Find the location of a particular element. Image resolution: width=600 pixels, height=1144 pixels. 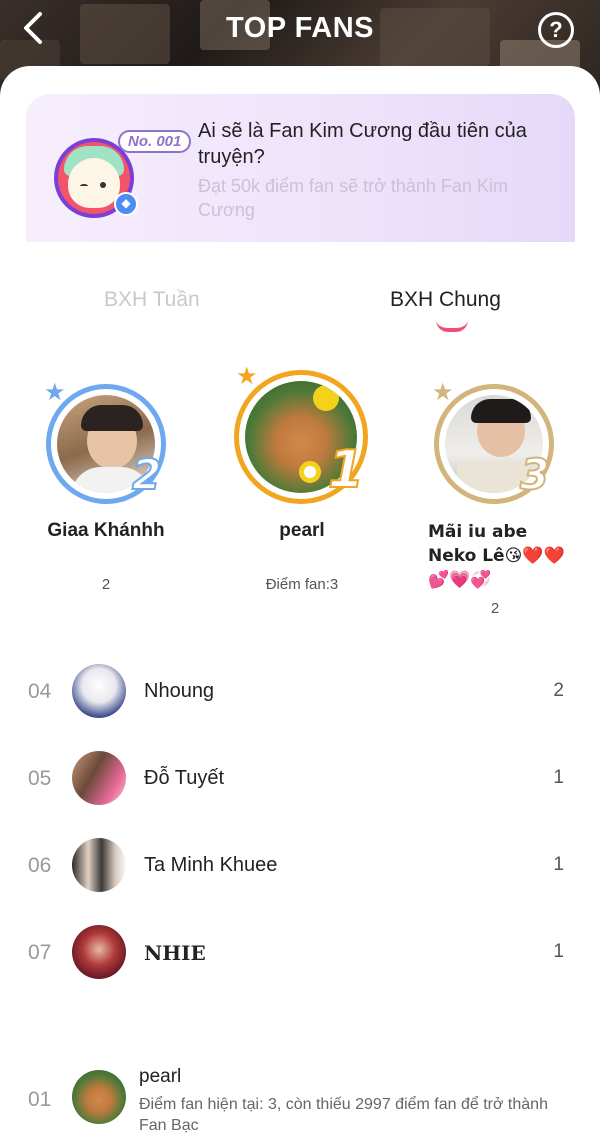

row-name: NHIE is located at coordinates (175, 953).